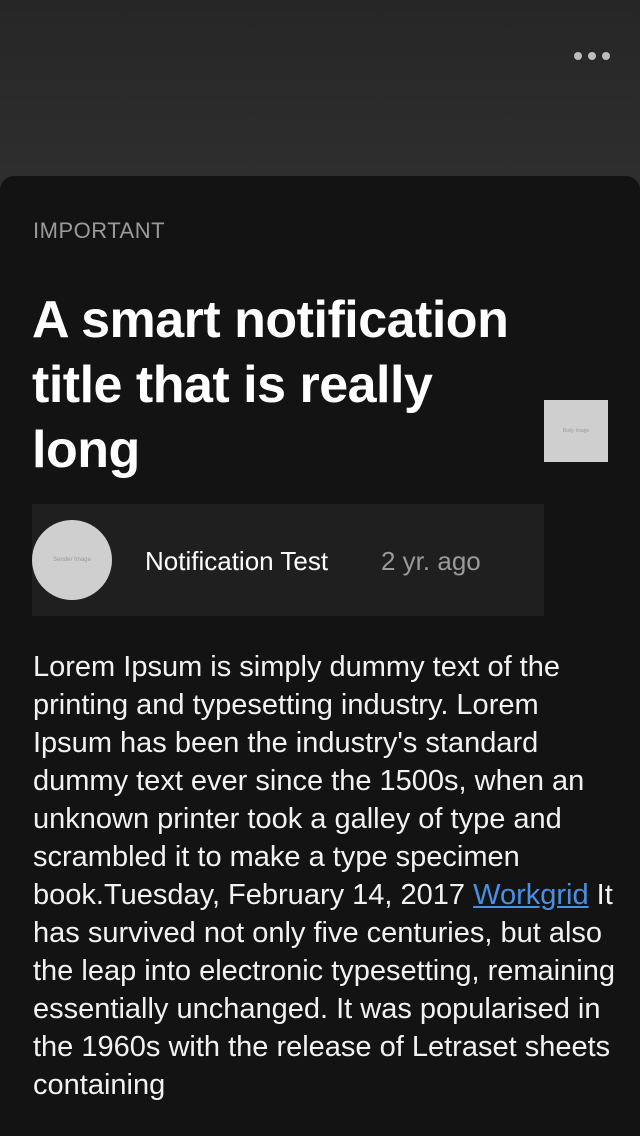  I want to click on notification-timestamp: 2 yr. ago, so click(431, 561).